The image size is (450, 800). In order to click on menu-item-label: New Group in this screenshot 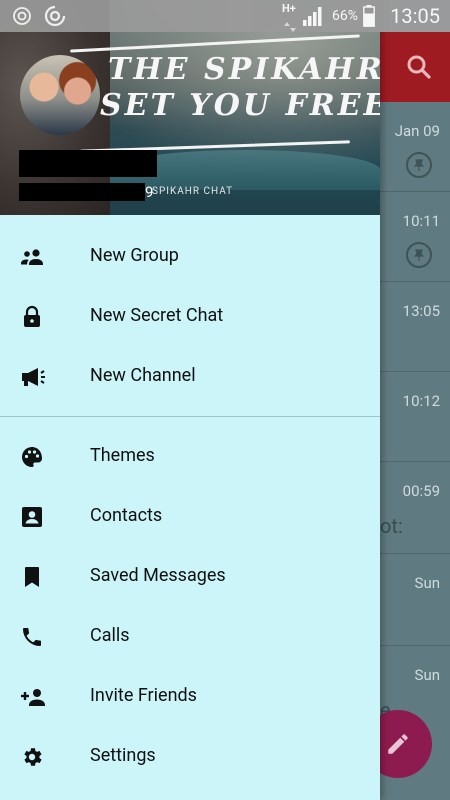, I will do `click(134, 255)`.